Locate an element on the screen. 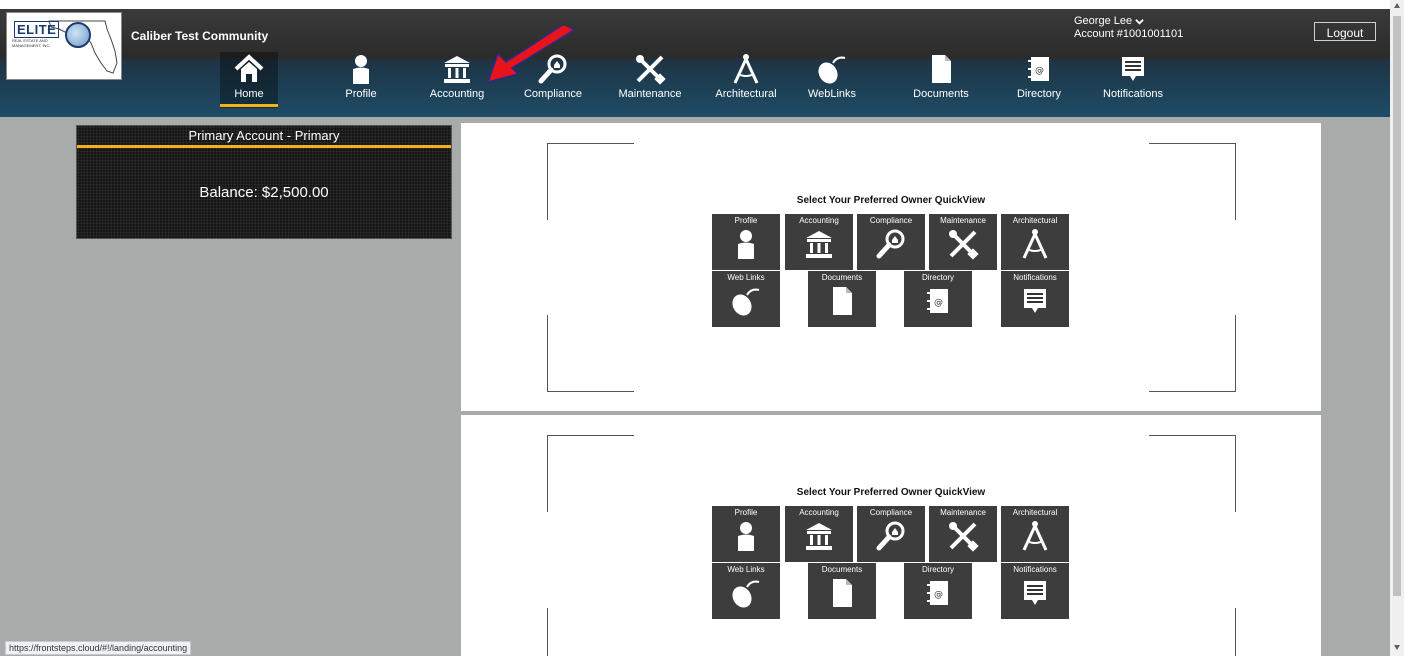 The width and height of the screenshot is (1404, 656). nav-weblinks: WebLinks is located at coordinates (832, 80).